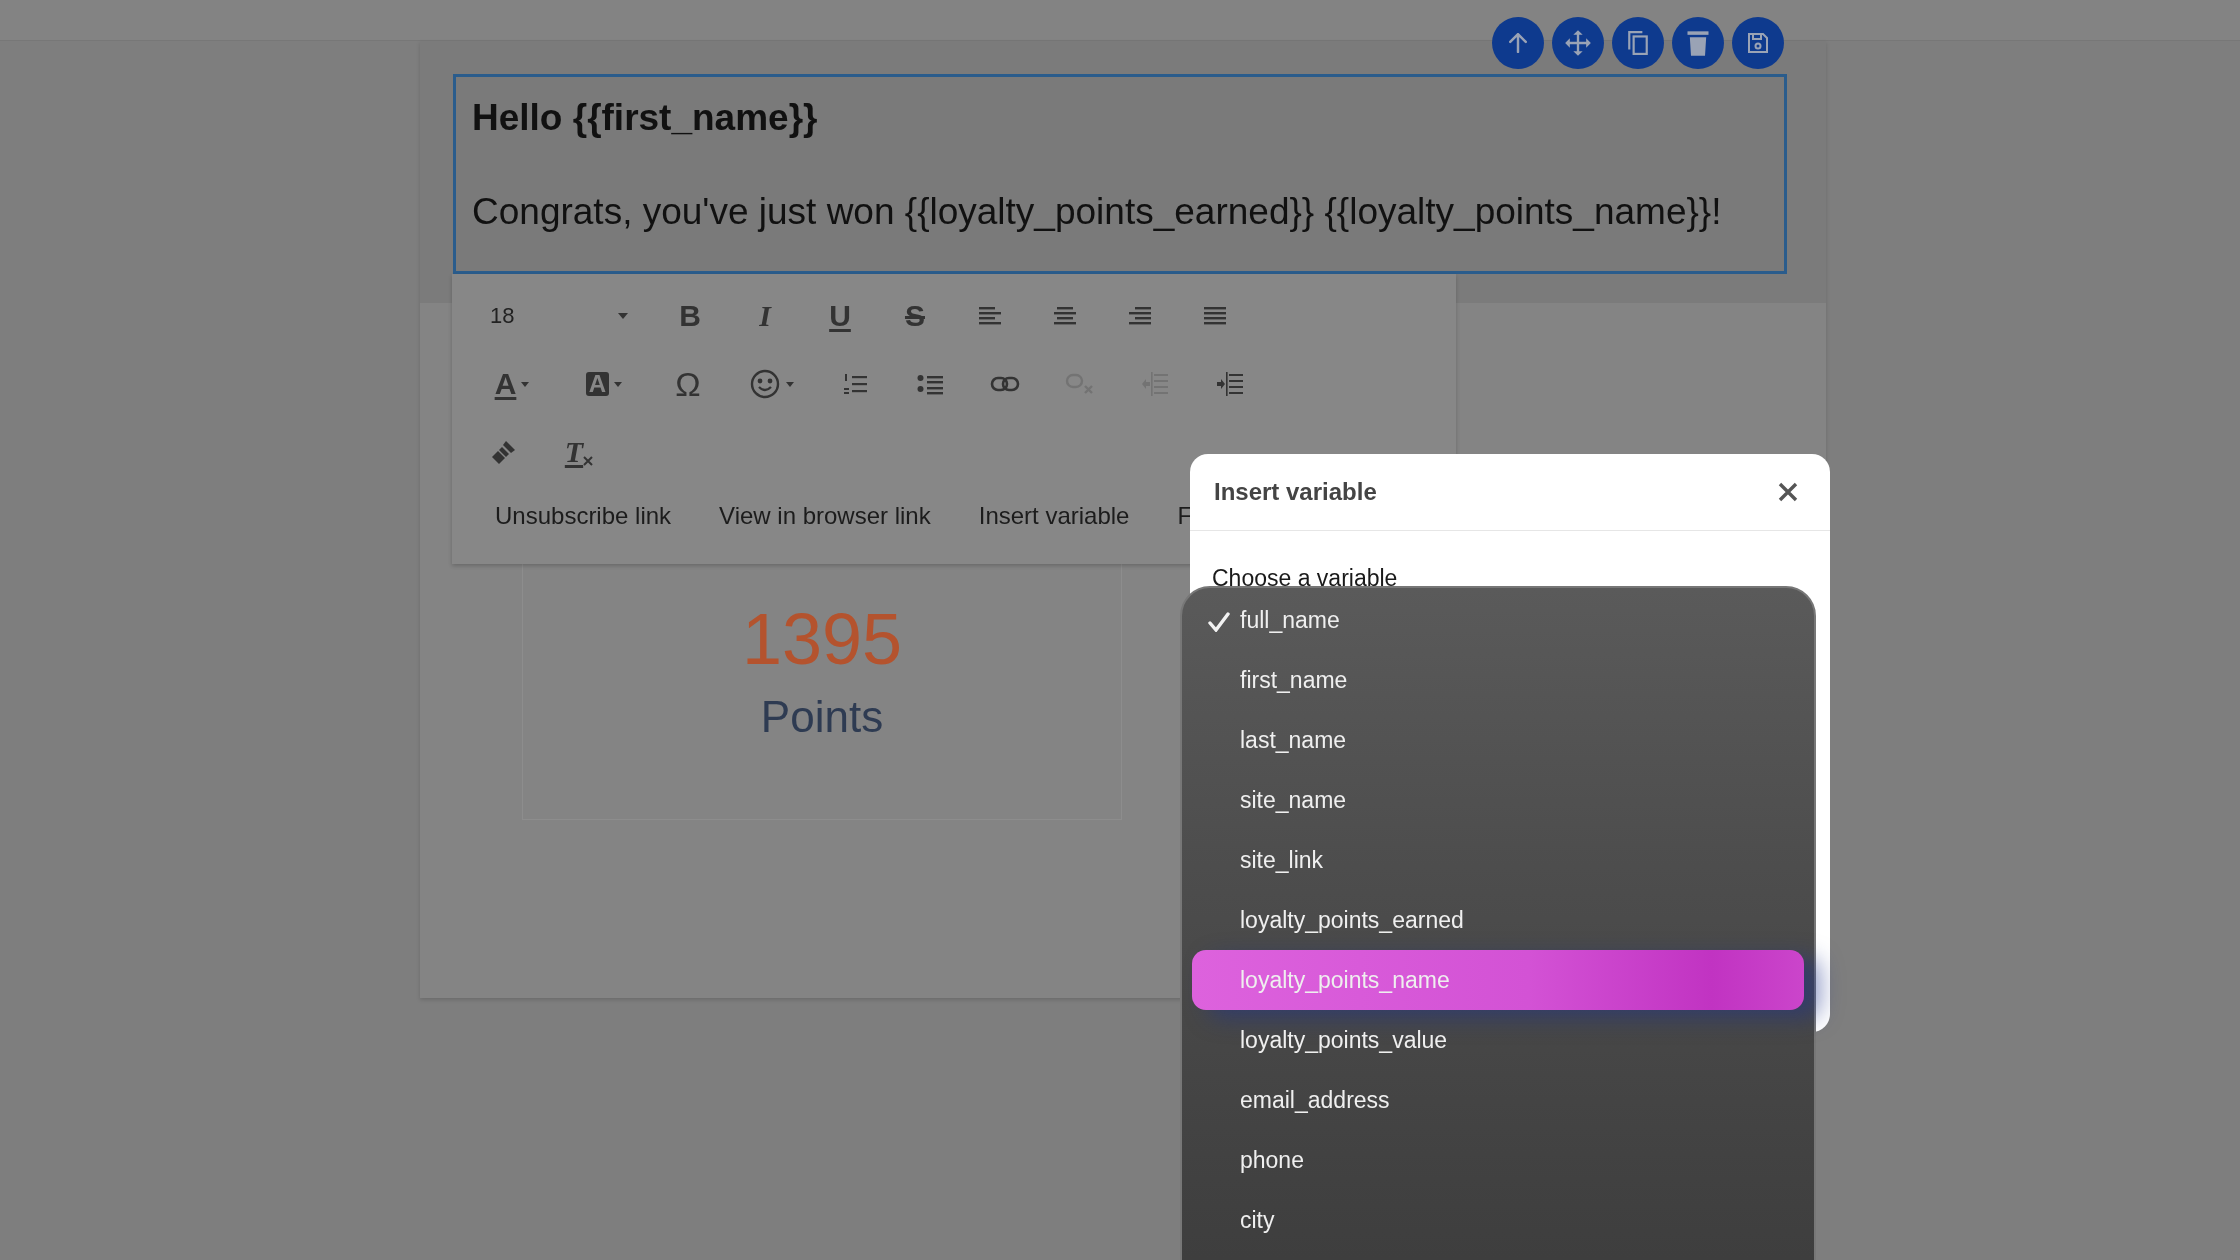 The width and height of the screenshot is (2240, 1260). What do you see at coordinates (1498, 1160) in the screenshot?
I see `menu-item: phone` at bounding box center [1498, 1160].